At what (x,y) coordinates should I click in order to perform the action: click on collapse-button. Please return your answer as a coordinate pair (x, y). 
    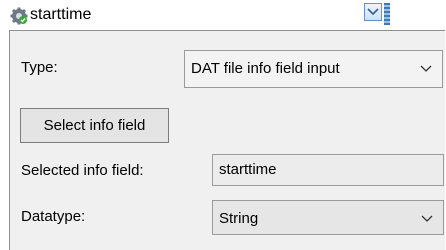
    Looking at the image, I should click on (373, 12).